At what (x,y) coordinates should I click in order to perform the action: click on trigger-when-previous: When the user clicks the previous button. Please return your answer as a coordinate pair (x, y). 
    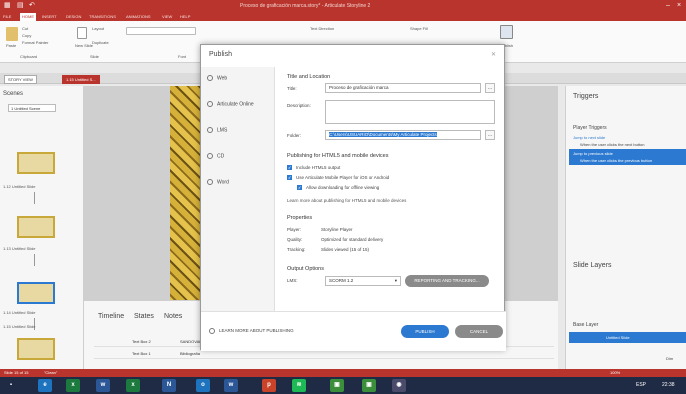
    Looking at the image, I should click on (616, 160).